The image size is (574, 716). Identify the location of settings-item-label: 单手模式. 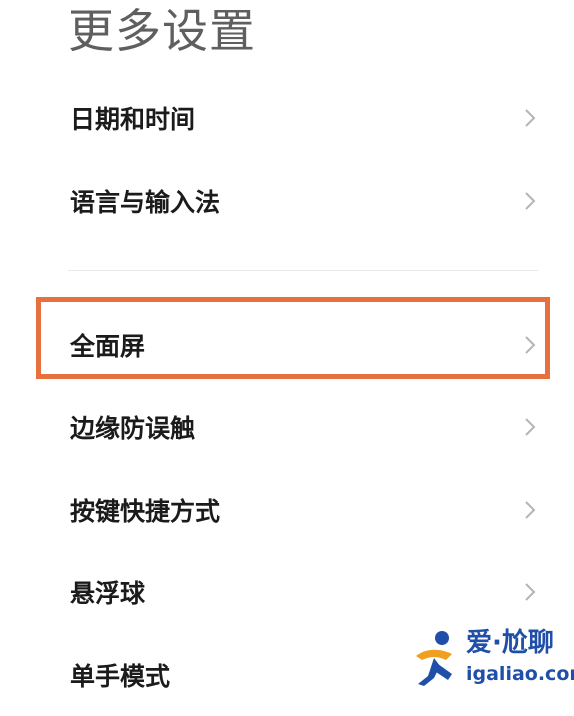
(120, 676).